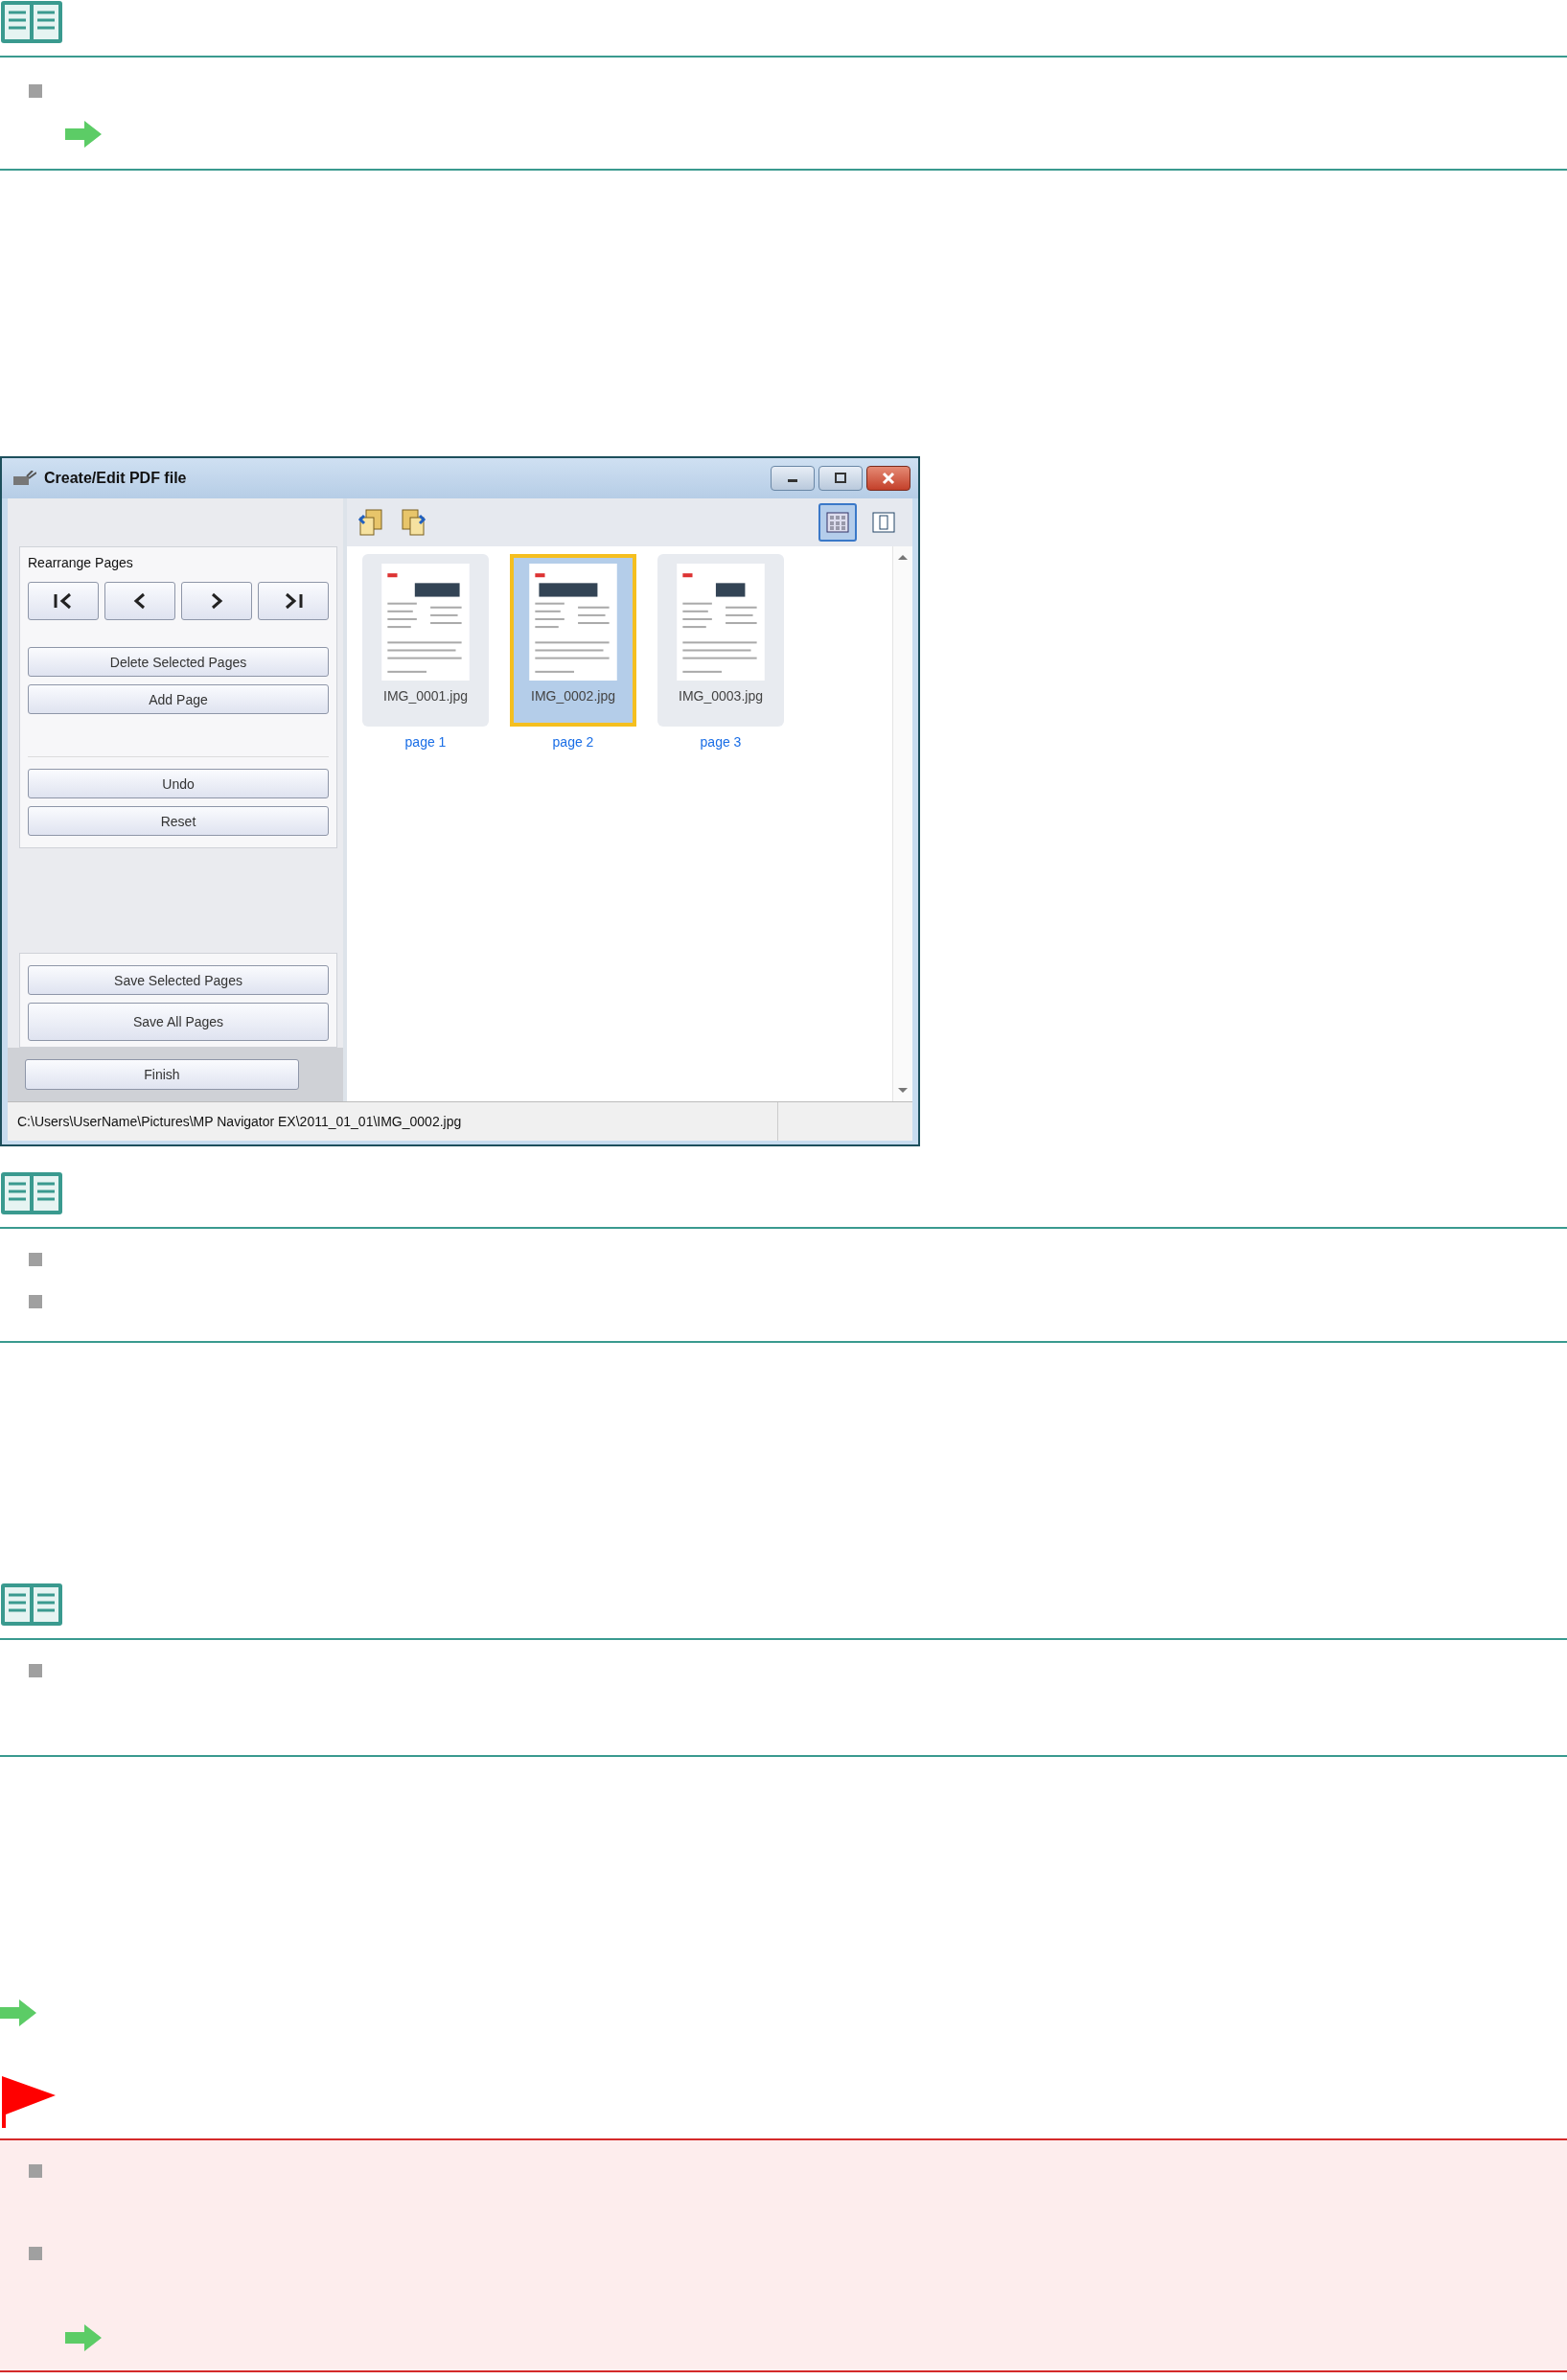 The width and height of the screenshot is (1567, 2380). I want to click on page-icon, so click(883, 523).